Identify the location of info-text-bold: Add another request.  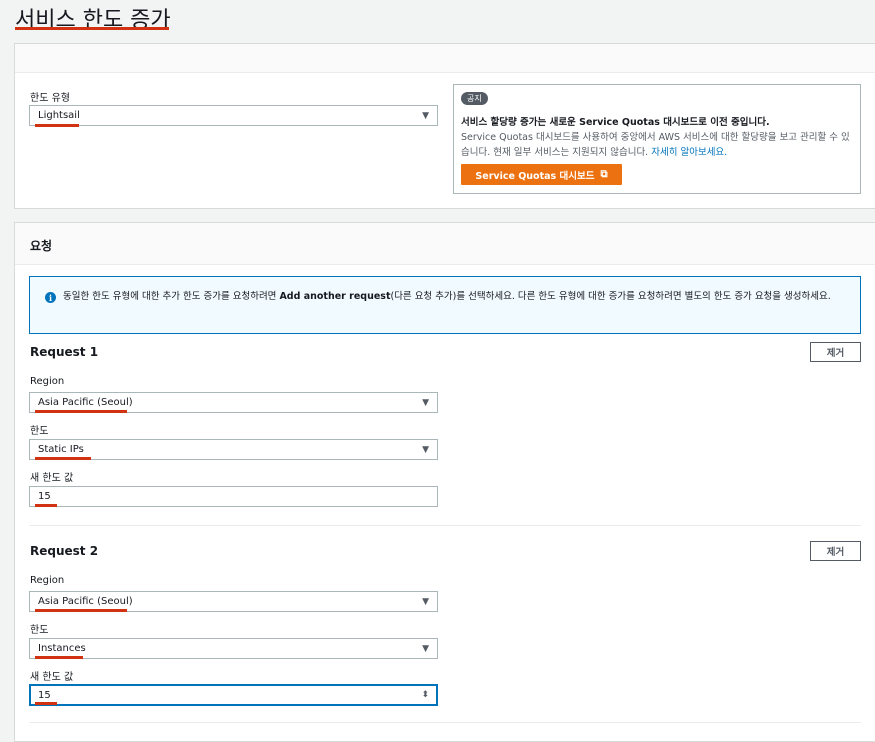
(335, 296).